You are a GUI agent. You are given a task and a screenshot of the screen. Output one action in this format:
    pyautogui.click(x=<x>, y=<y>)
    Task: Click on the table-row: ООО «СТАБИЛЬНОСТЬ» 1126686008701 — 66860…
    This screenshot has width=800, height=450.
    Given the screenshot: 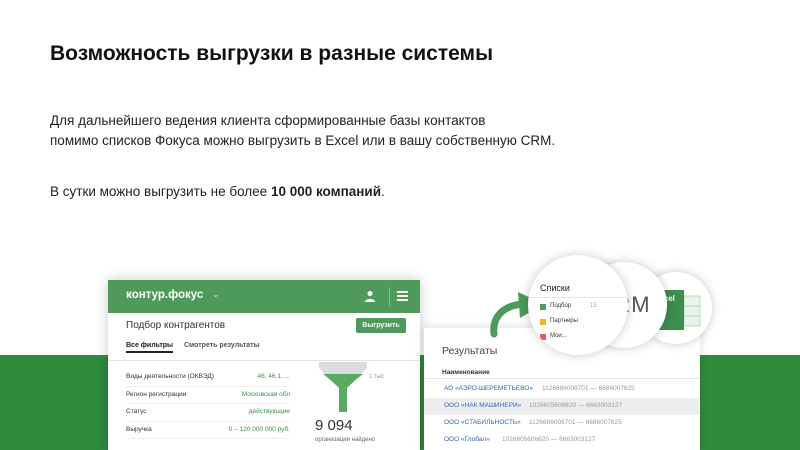 What is the action you would take?
    pyautogui.click(x=562, y=423)
    